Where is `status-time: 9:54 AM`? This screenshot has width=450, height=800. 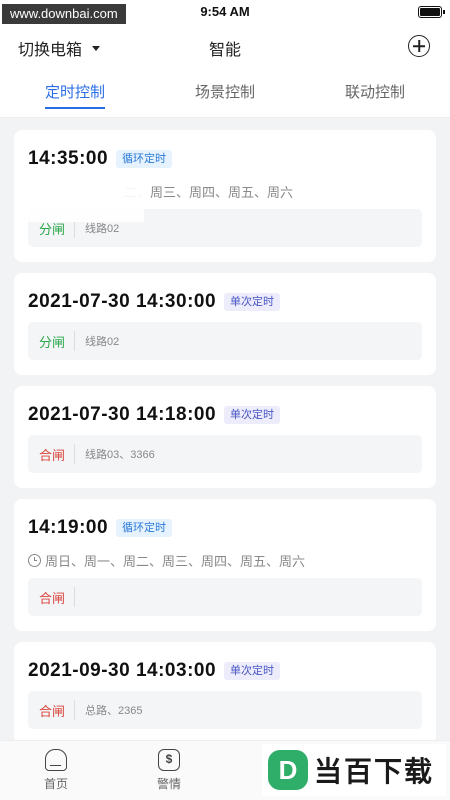
status-time: 9:54 AM is located at coordinates (225, 11).